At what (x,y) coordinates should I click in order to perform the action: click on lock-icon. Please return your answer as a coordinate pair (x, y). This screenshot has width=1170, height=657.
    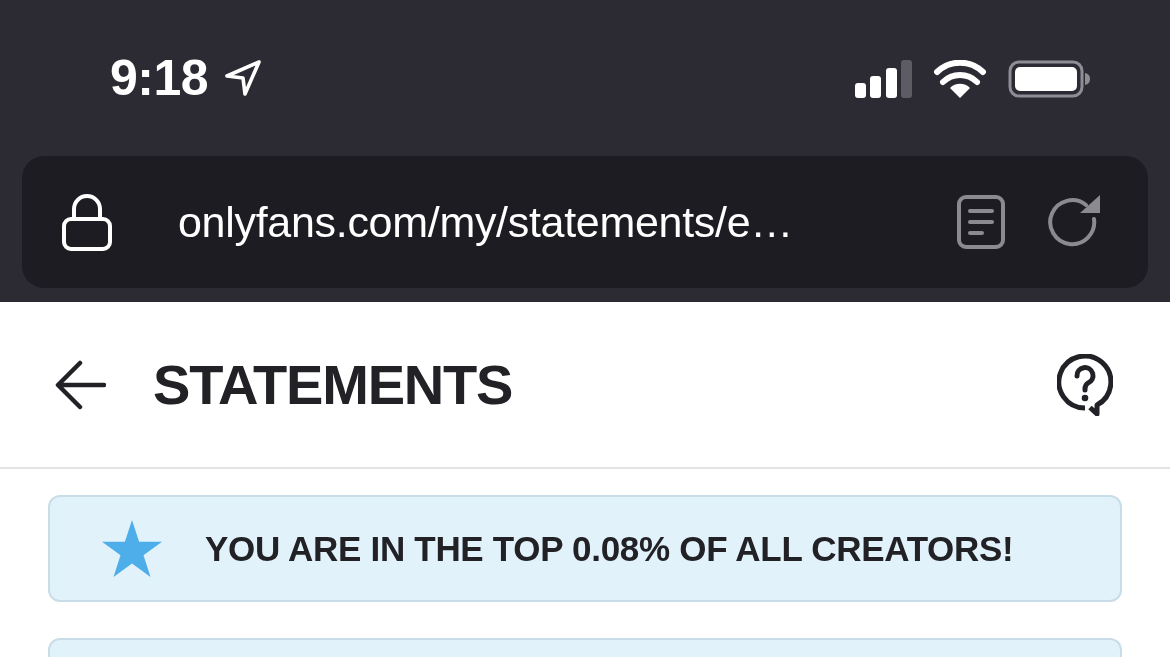
    Looking at the image, I should click on (87, 222).